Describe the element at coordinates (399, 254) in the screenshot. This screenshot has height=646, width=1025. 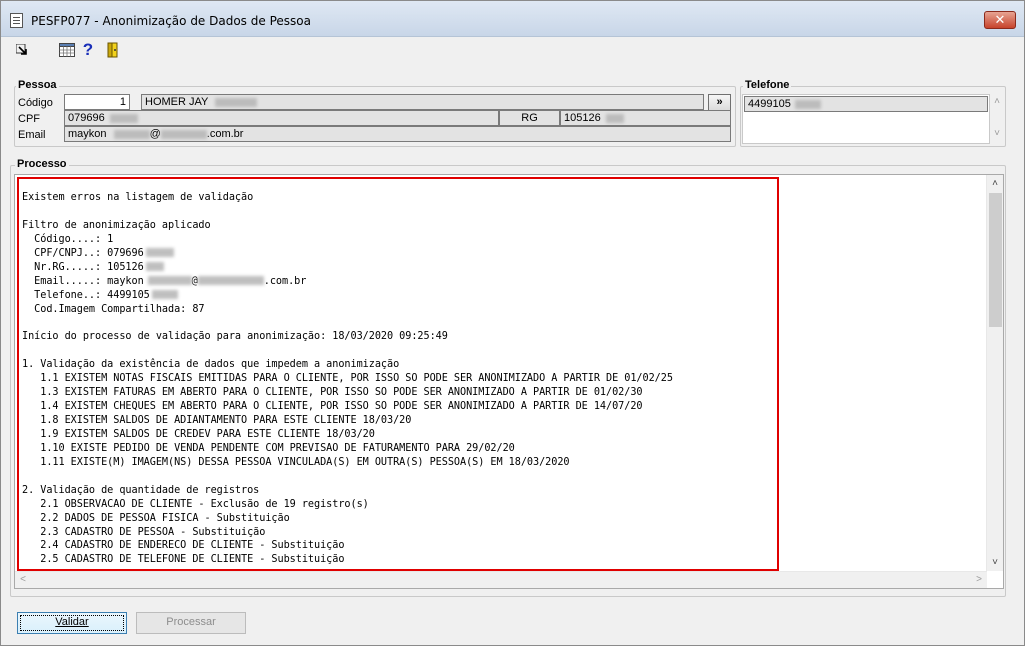
I see `log-line: CPF/CNPJ..: 079696` at that location.